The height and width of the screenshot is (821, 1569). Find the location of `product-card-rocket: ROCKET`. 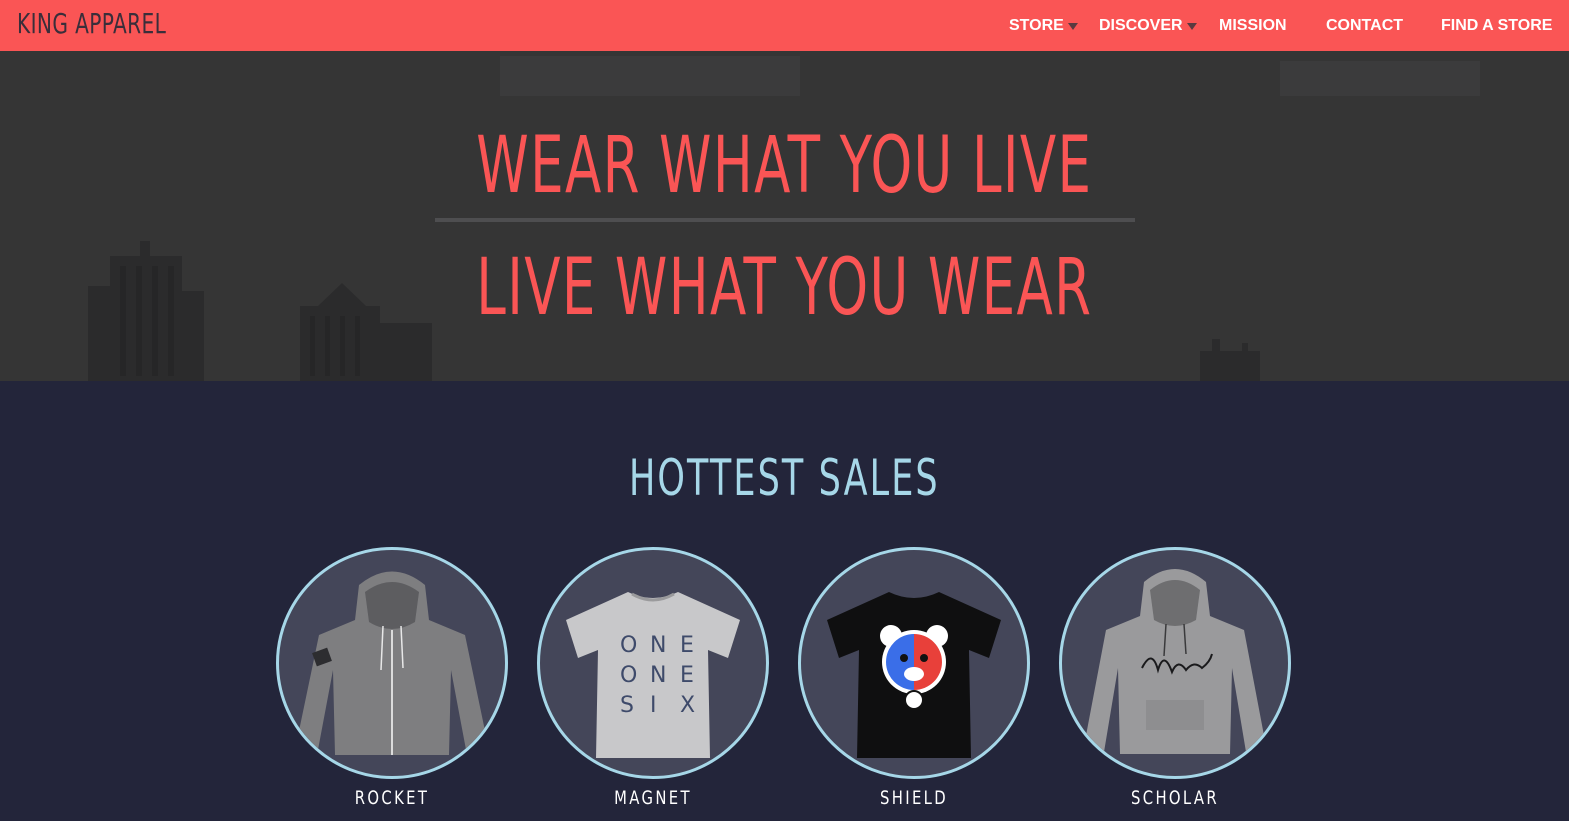

product-card-rocket: ROCKET is located at coordinates (392, 678).